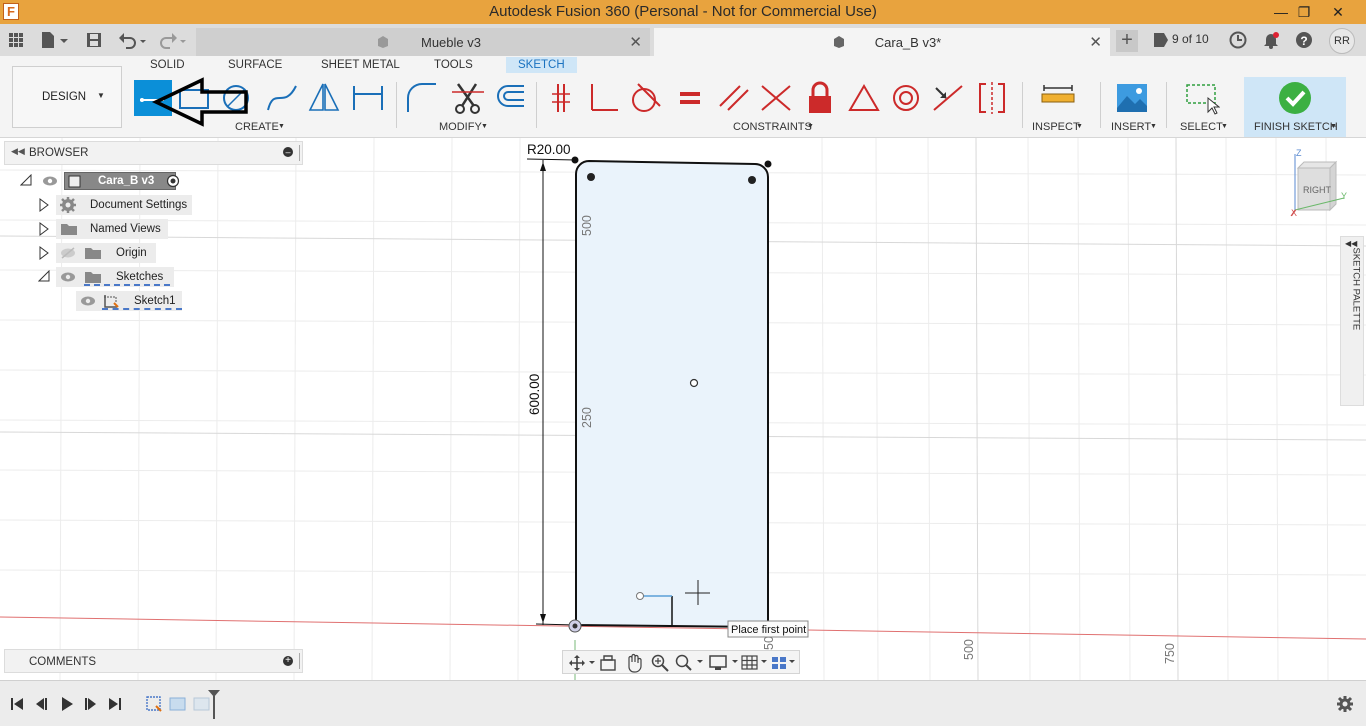  What do you see at coordinates (694, 383) in the screenshot?
I see `sketch-center-point` at bounding box center [694, 383].